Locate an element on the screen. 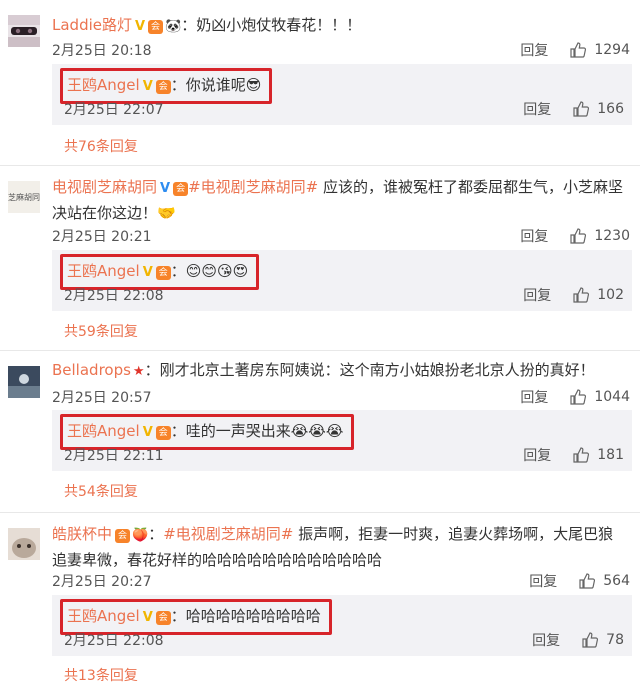  reply-body: ：哇的一声哭出来 is located at coordinates (230, 431).